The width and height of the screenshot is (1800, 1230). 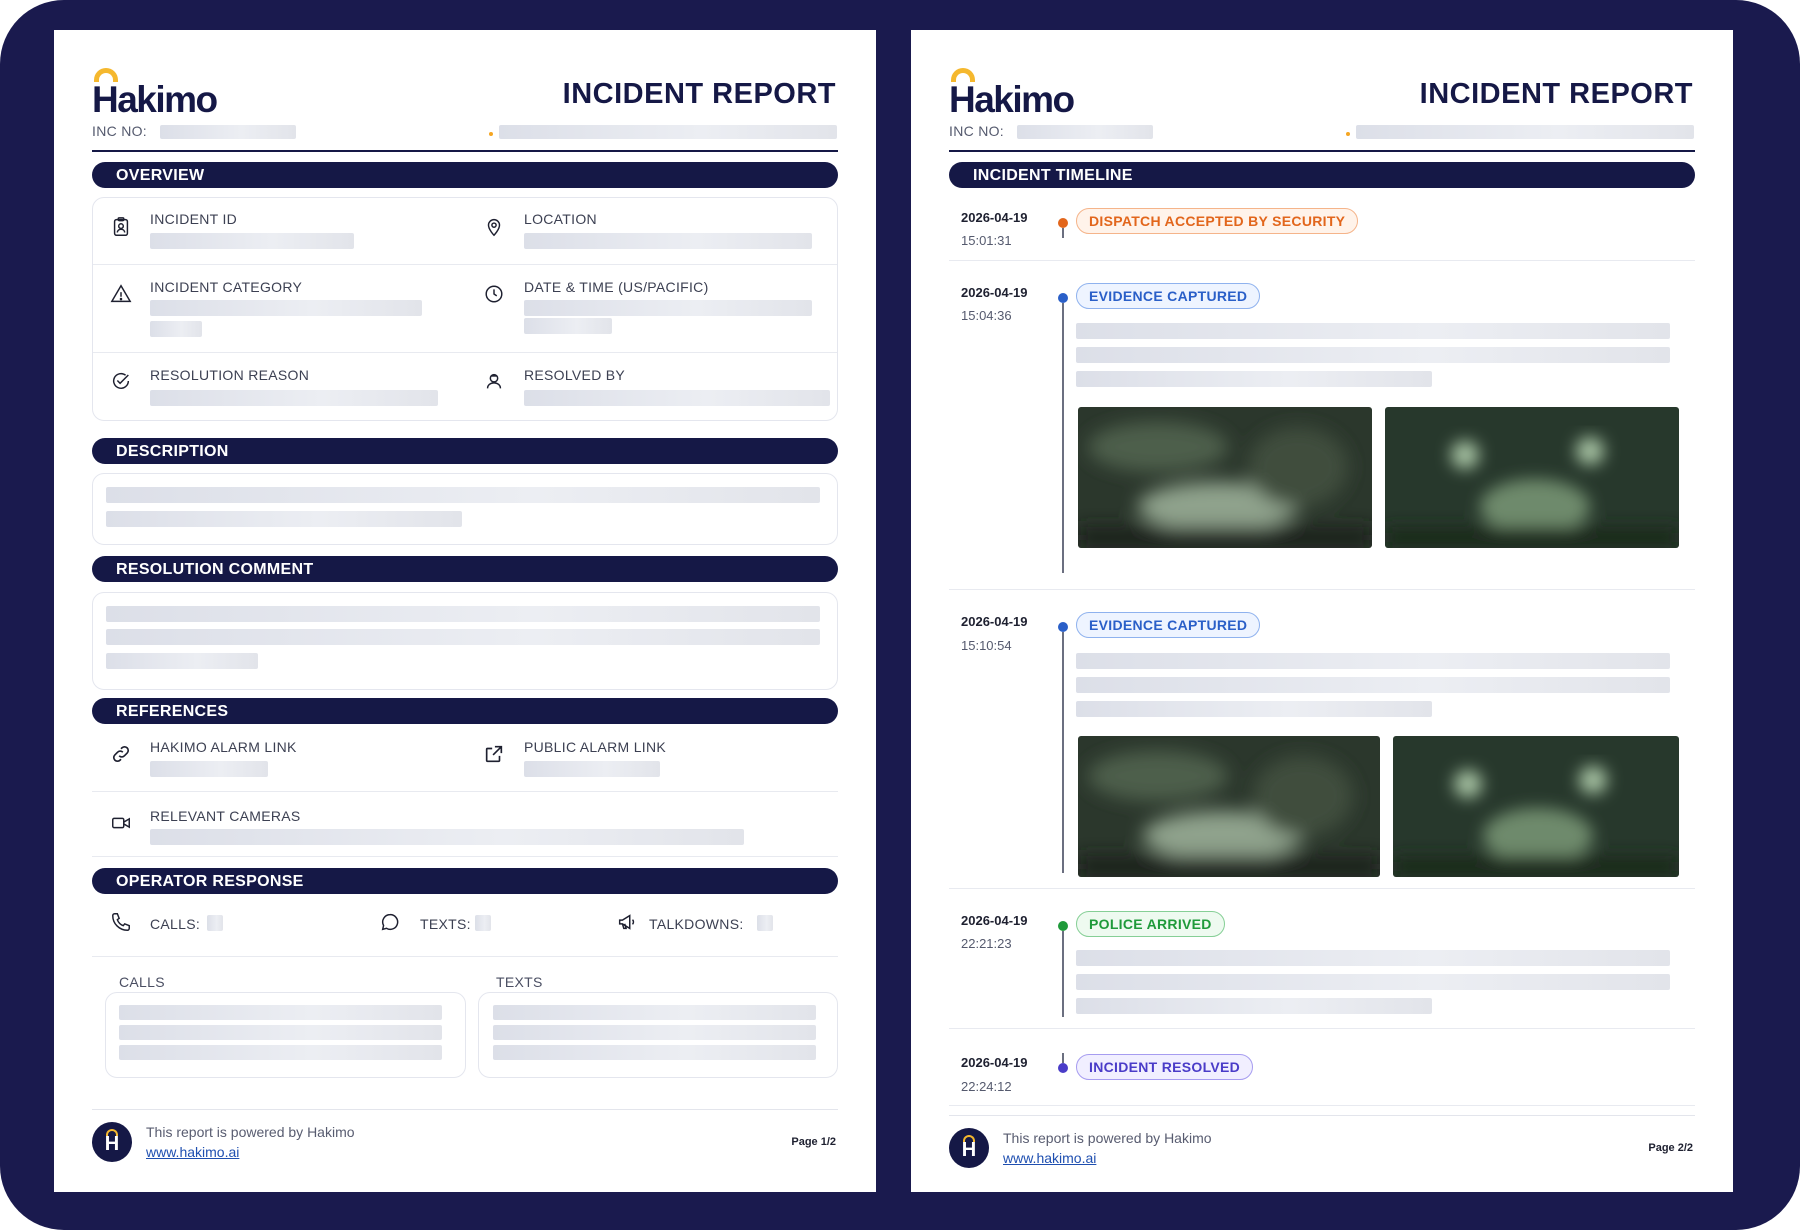 I want to click on logo-wordmark: Hakimo, so click(x=155, y=99).